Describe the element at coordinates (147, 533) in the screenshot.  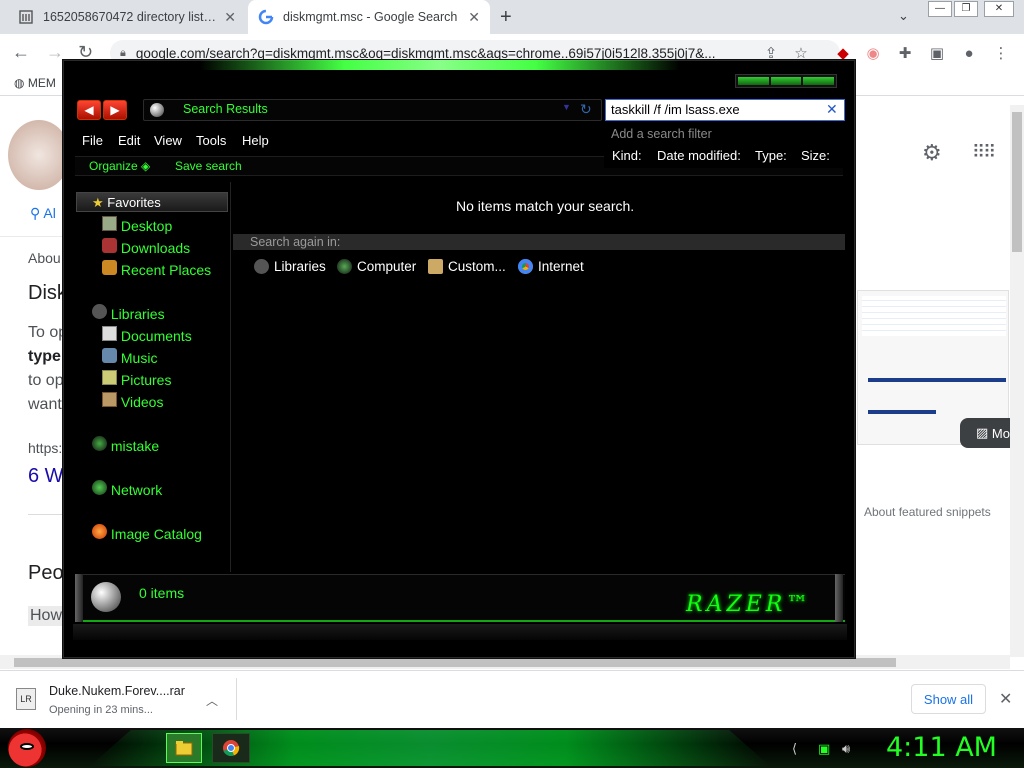
I see `nav-image-catalog: Image Catalog` at that location.